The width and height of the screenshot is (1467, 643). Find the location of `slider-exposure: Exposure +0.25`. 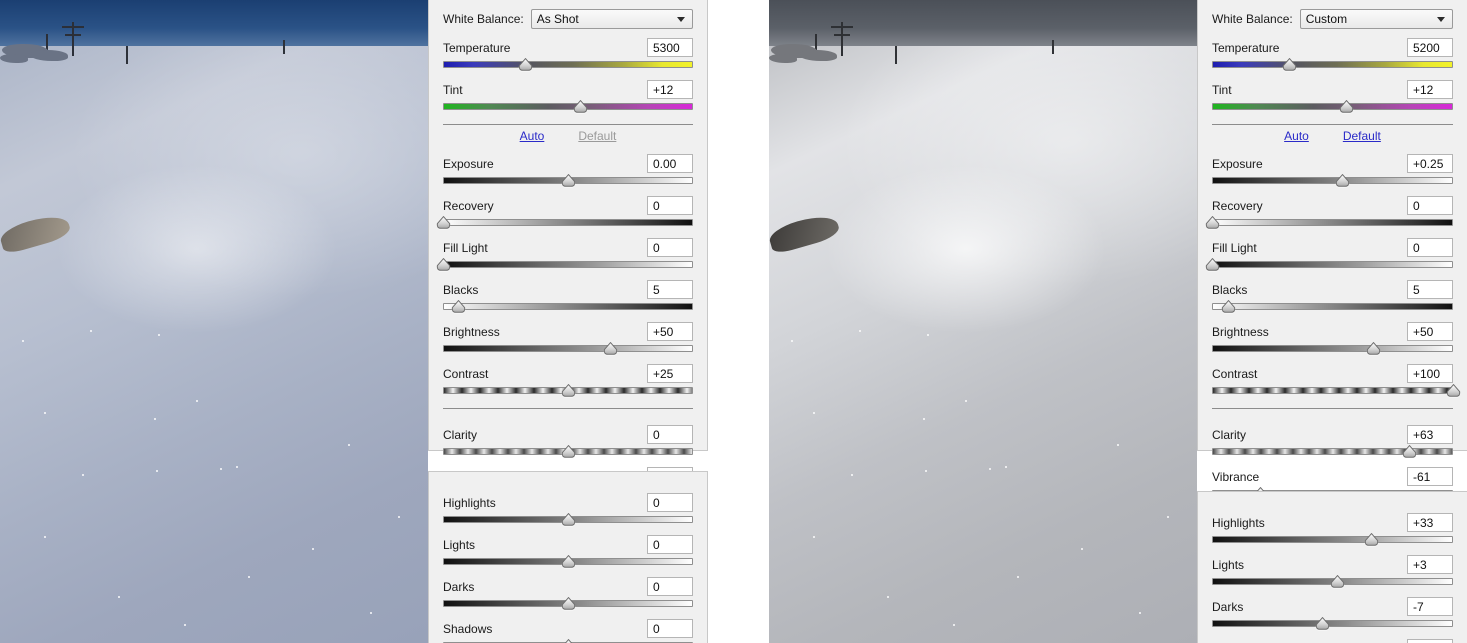

slider-exposure: Exposure +0.25 is located at coordinates (1332, 170).